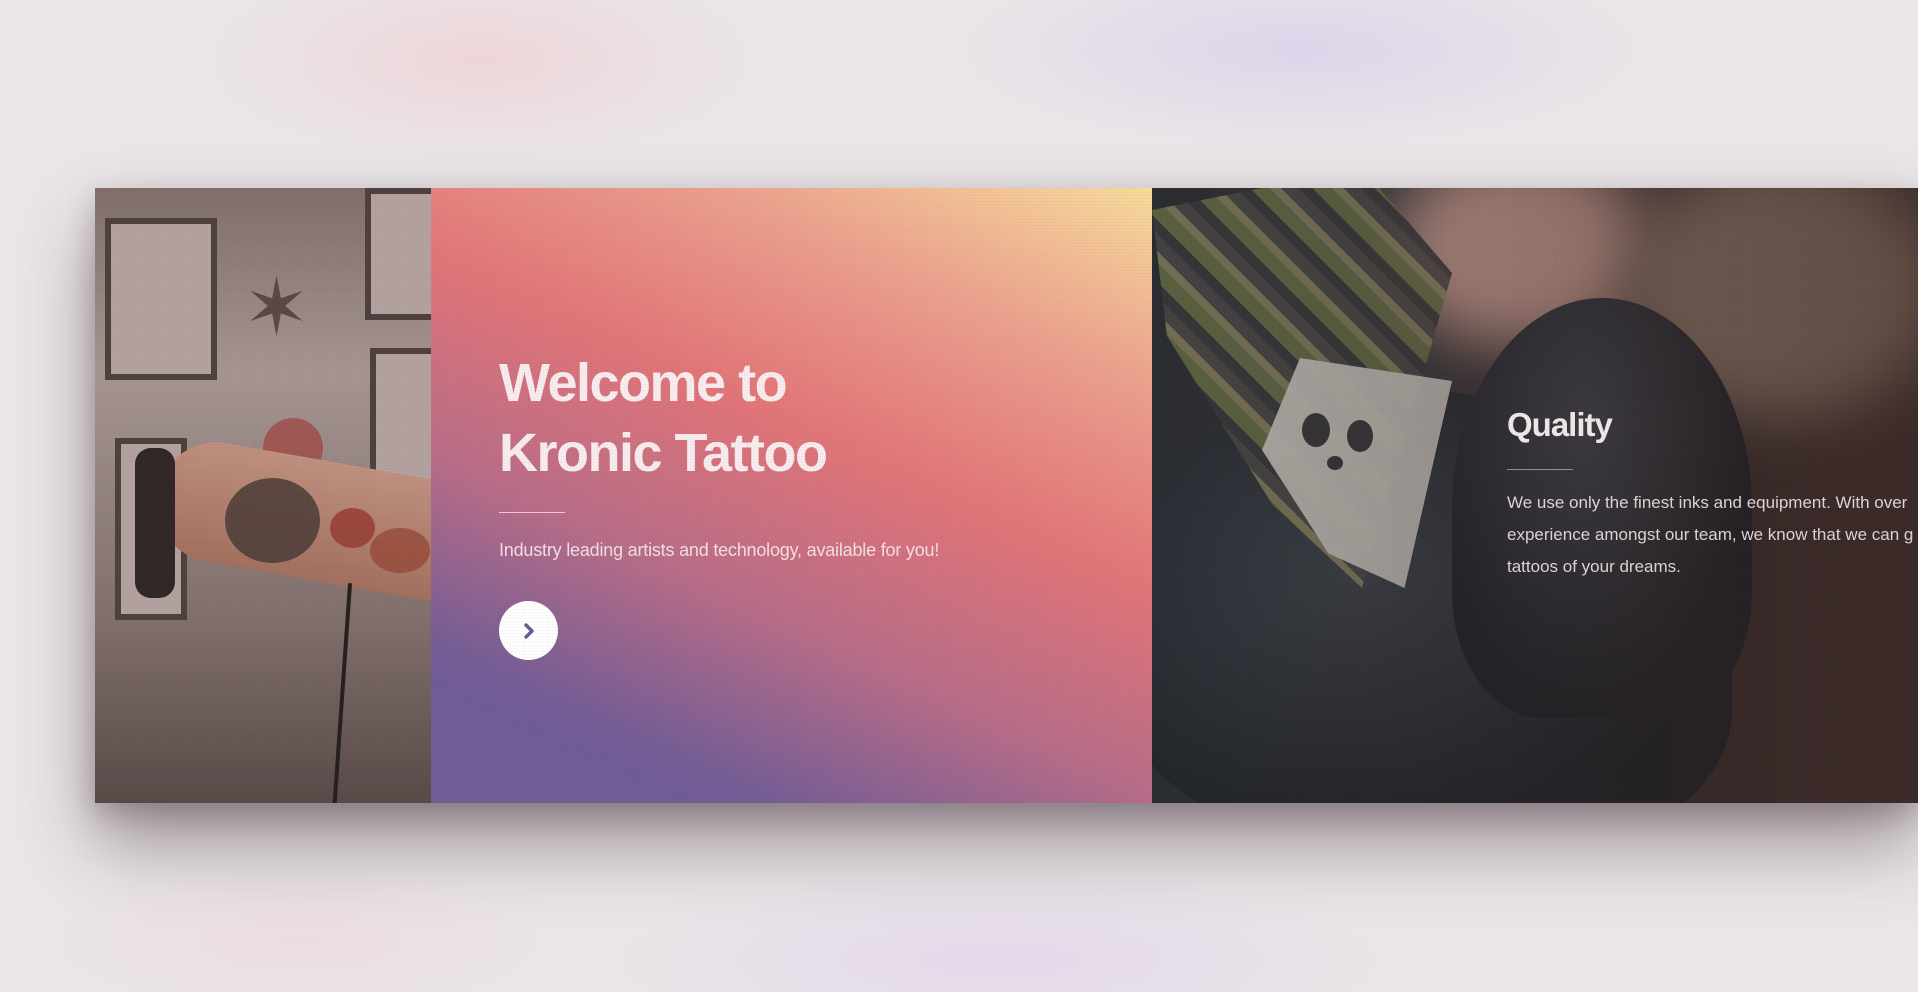  I want to click on feature-body-line: tattoos of your dreams., so click(1594, 566).